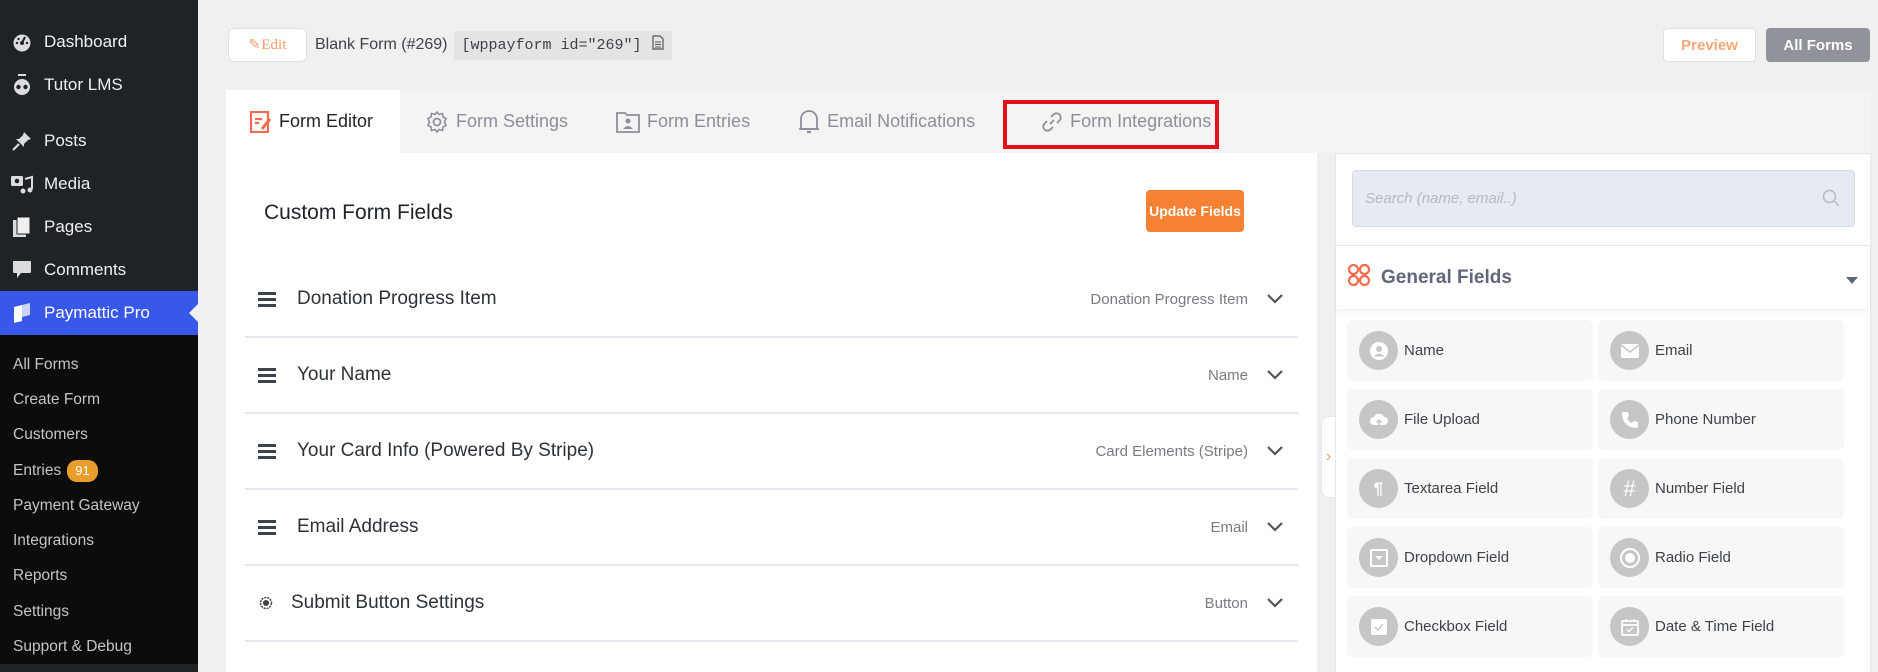 This screenshot has height=672, width=1878. What do you see at coordinates (65, 140) in the screenshot?
I see `sidebar-item-label: Posts` at bounding box center [65, 140].